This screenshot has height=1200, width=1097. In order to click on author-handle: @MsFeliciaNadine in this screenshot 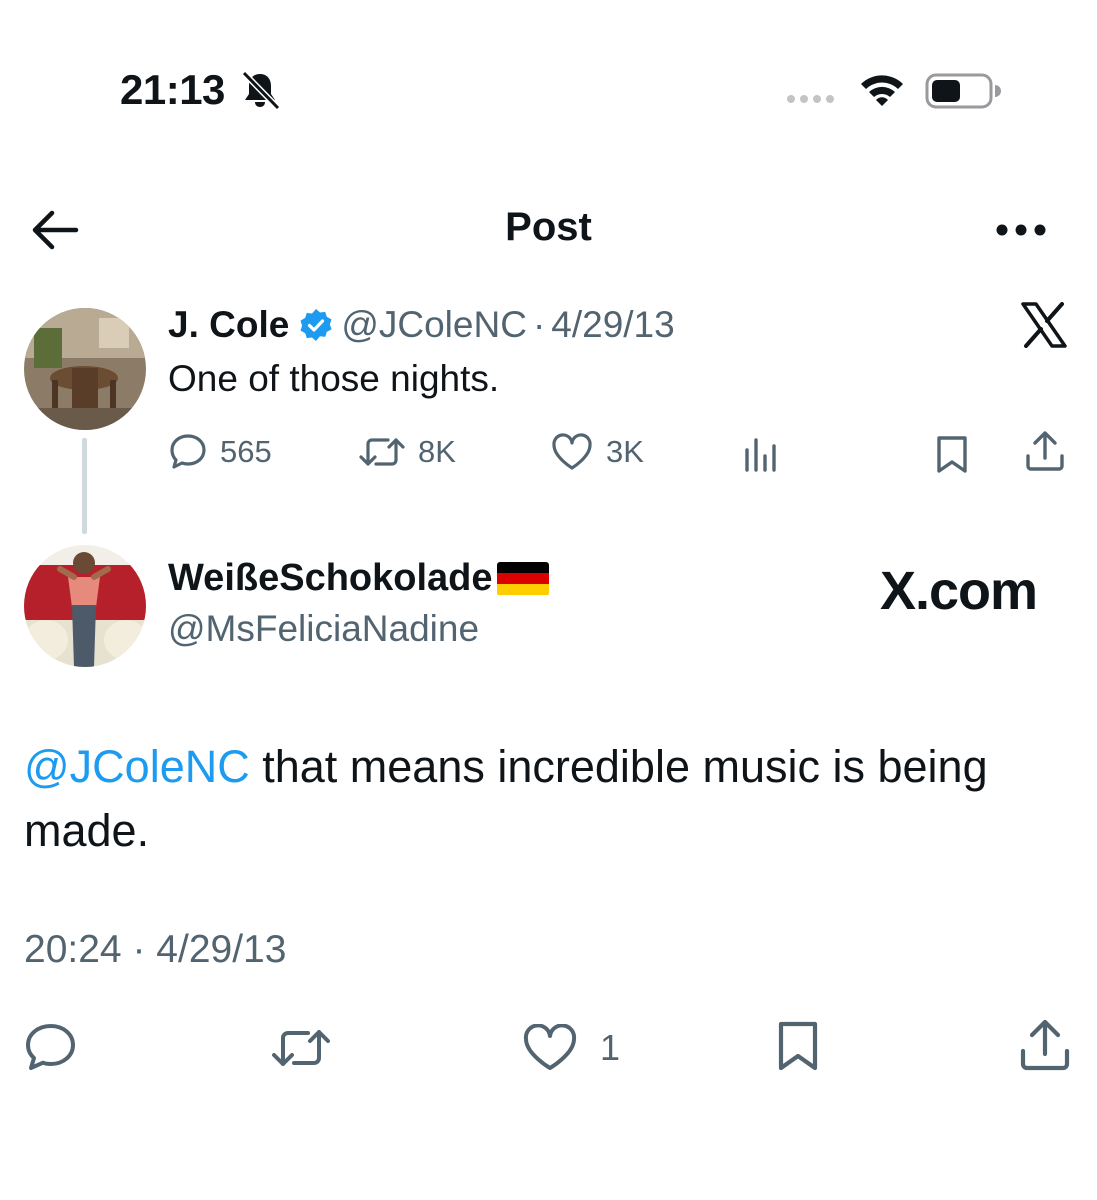, I will do `click(323, 629)`.